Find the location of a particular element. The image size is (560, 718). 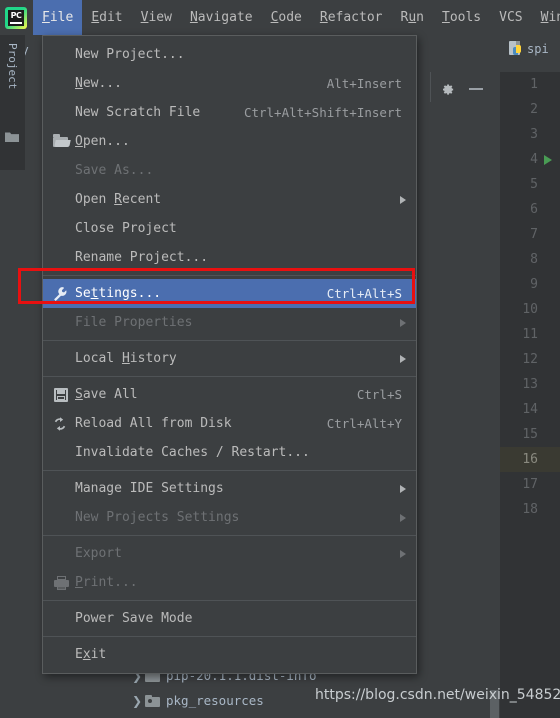

list-item: ❯ pkg_resources is located at coordinates (196, 700).